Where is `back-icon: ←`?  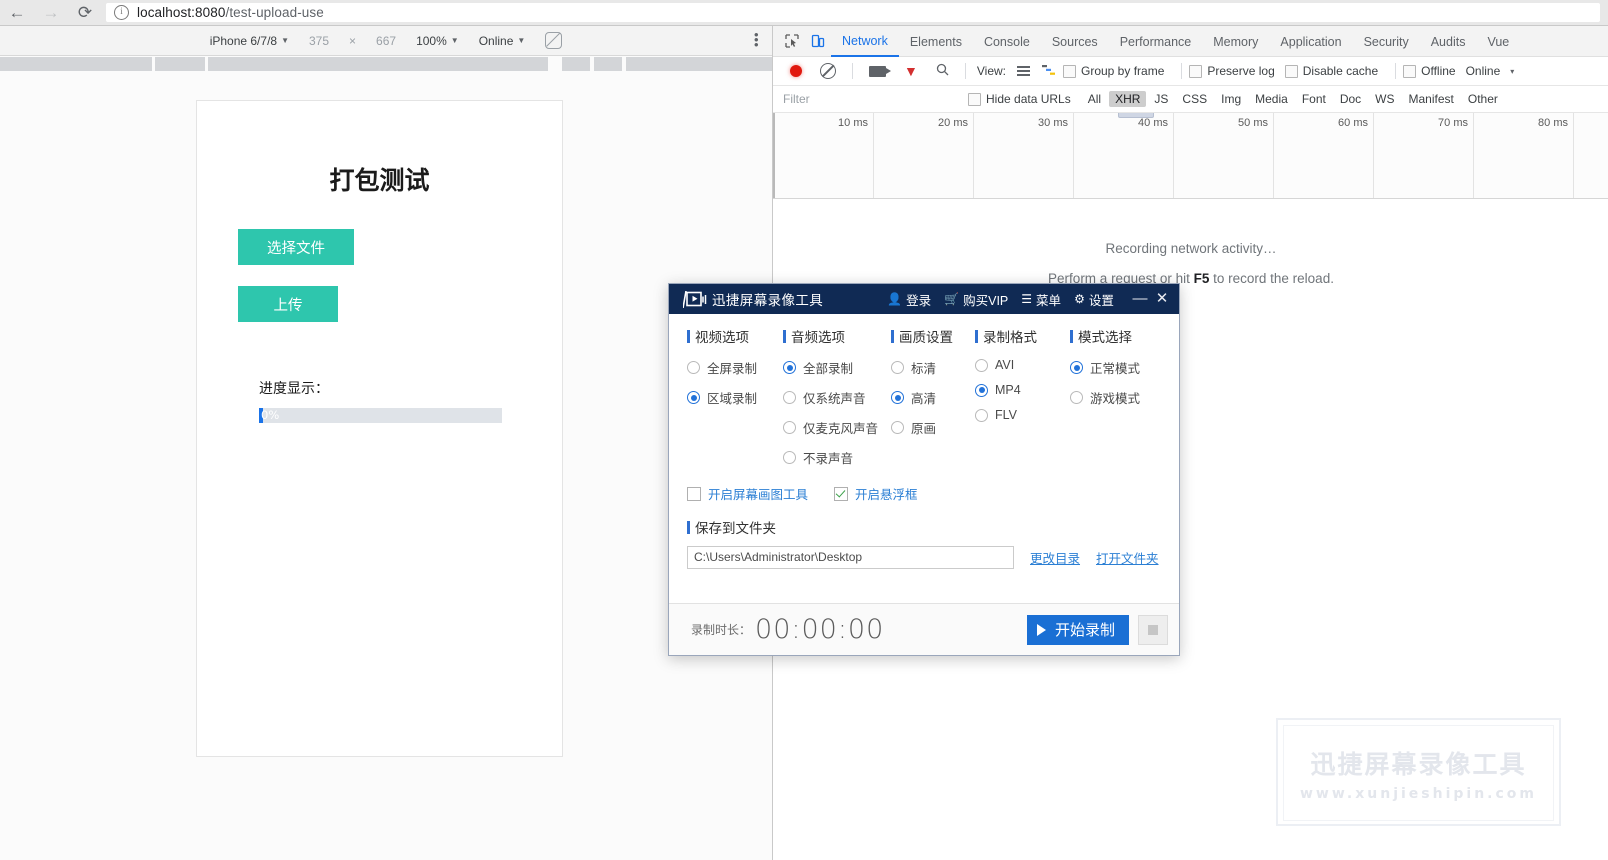 back-icon: ← is located at coordinates (17, 12).